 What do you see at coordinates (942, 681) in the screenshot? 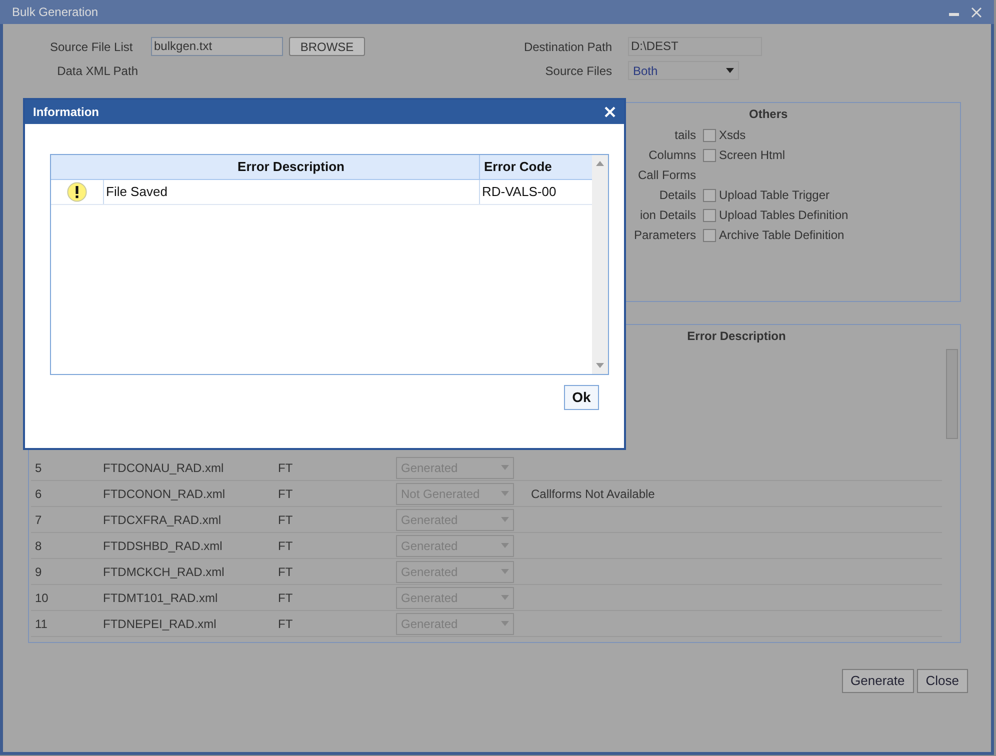
I see `close-button: Close` at bounding box center [942, 681].